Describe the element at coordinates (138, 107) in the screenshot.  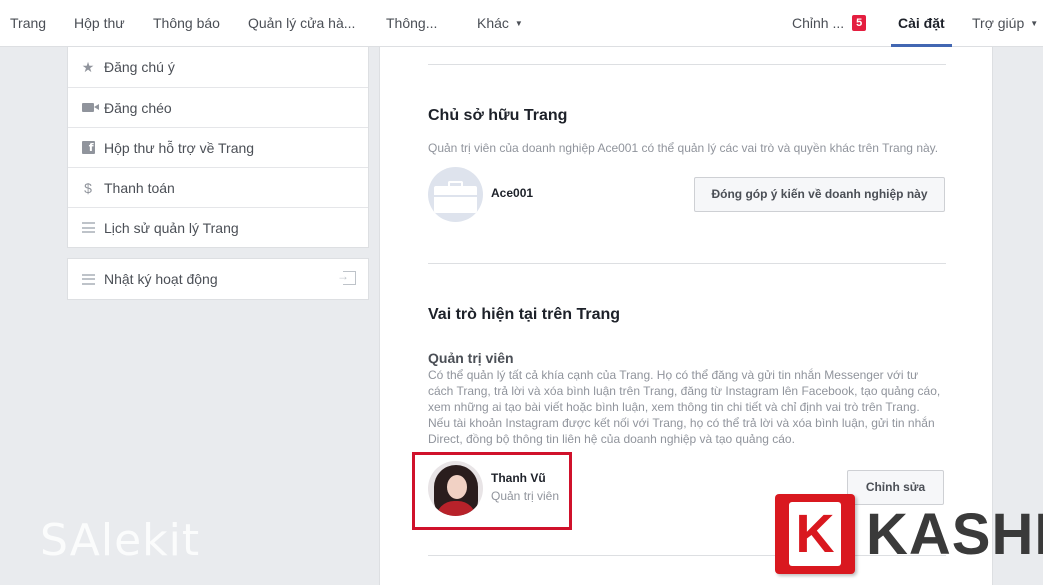
I see `sidebar-item-label: Đăng chéo` at that location.